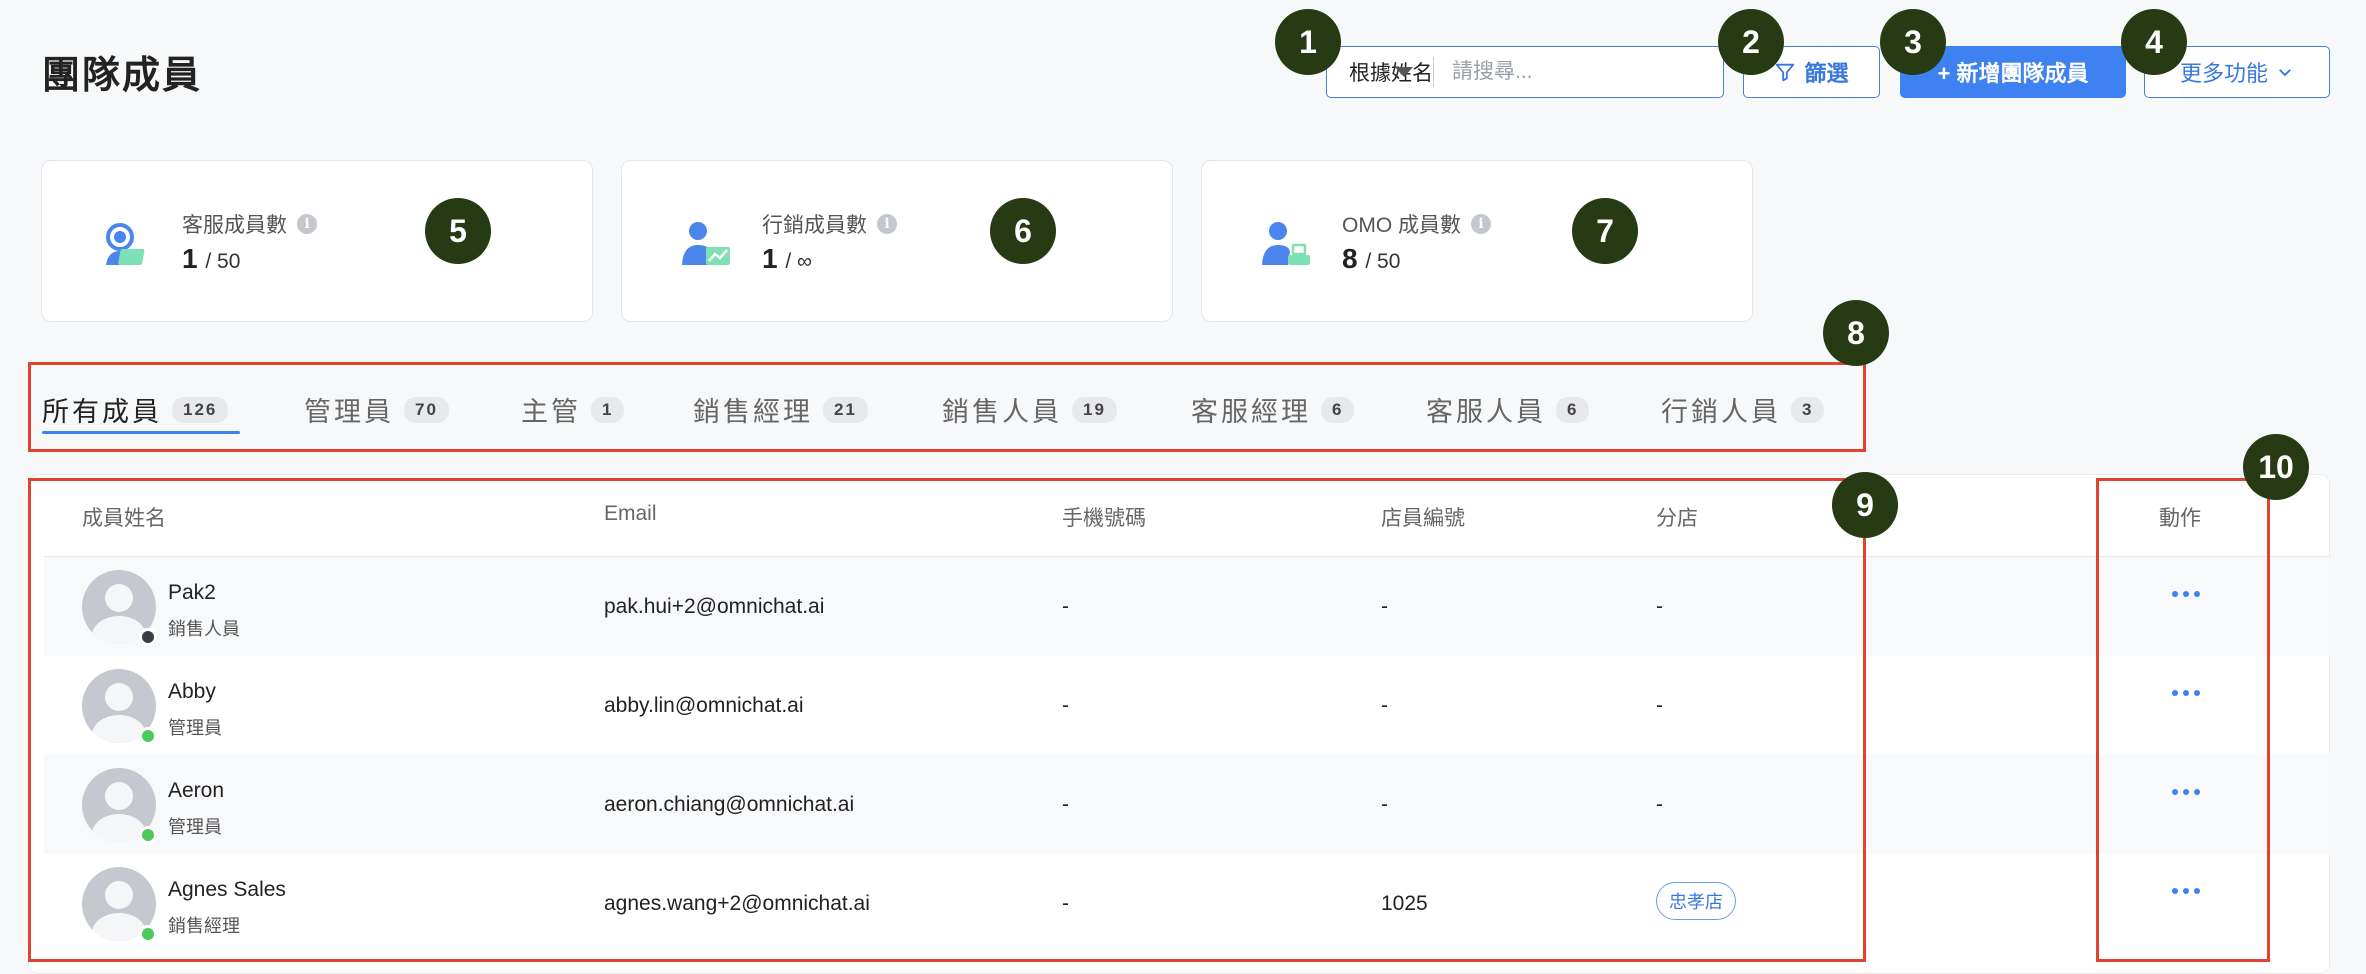 The height and width of the screenshot is (974, 2366). Describe the element at coordinates (426, 409) in the screenshot. I see `tab-count-badge: 70` at that location.